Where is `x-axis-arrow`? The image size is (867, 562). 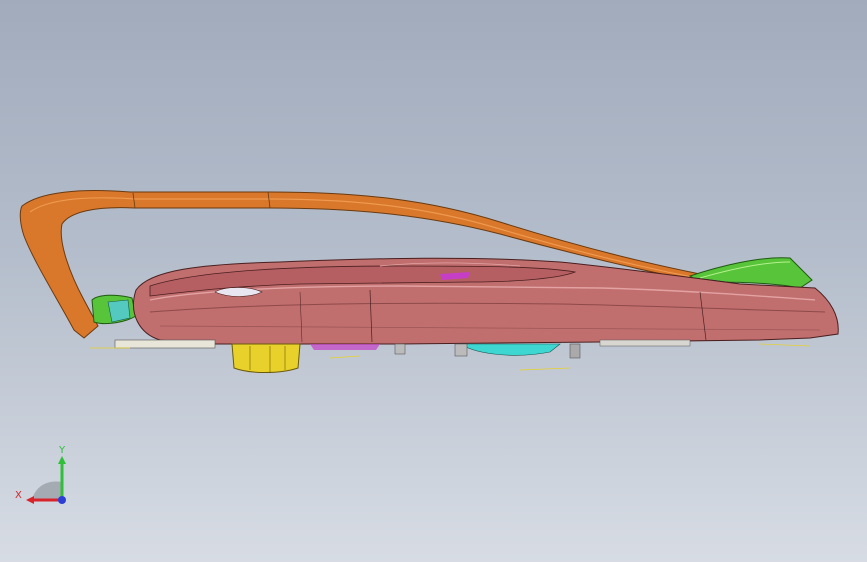
x-axis-arrow is located at coordinates (30, 500).